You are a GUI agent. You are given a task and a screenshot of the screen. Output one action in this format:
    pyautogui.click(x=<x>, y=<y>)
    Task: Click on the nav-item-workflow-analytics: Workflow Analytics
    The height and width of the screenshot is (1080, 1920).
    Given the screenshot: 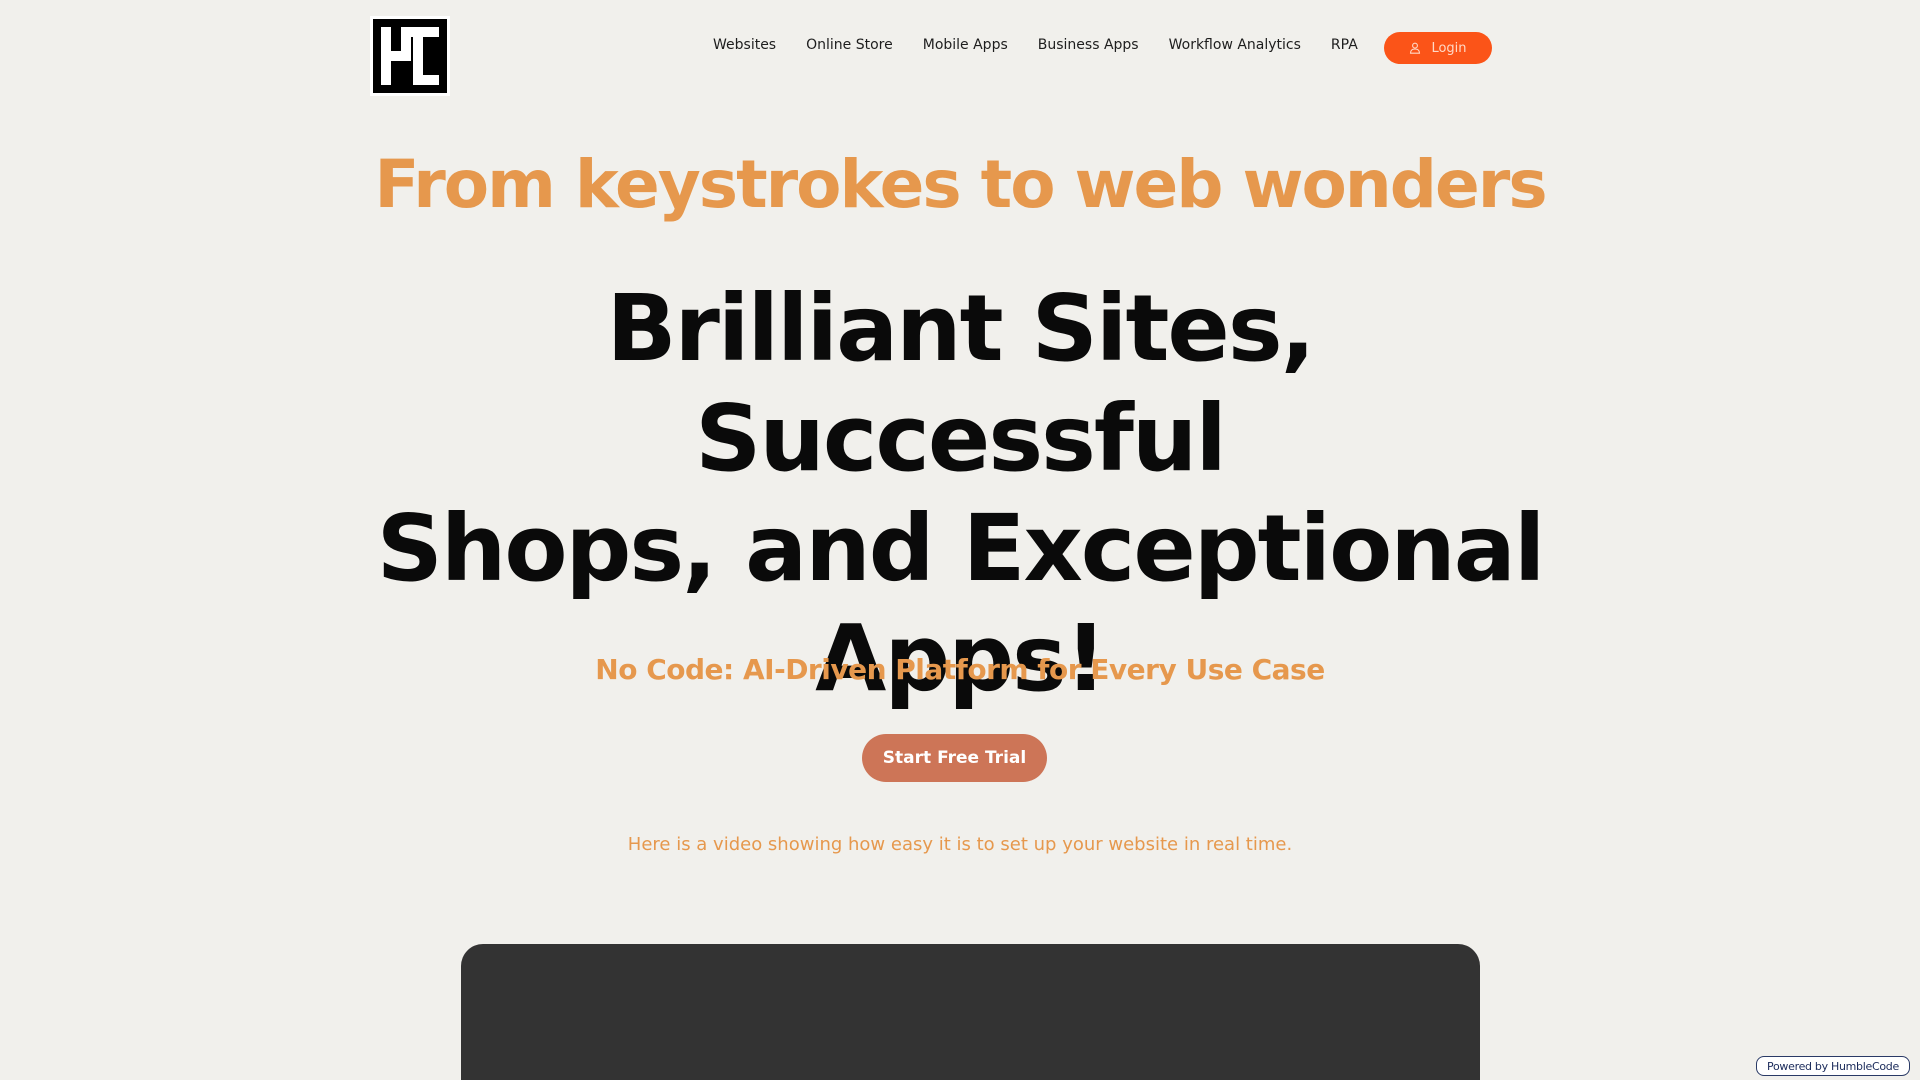 What is the action you would take?
    pyautogui.click(x=1235, y=45)
    